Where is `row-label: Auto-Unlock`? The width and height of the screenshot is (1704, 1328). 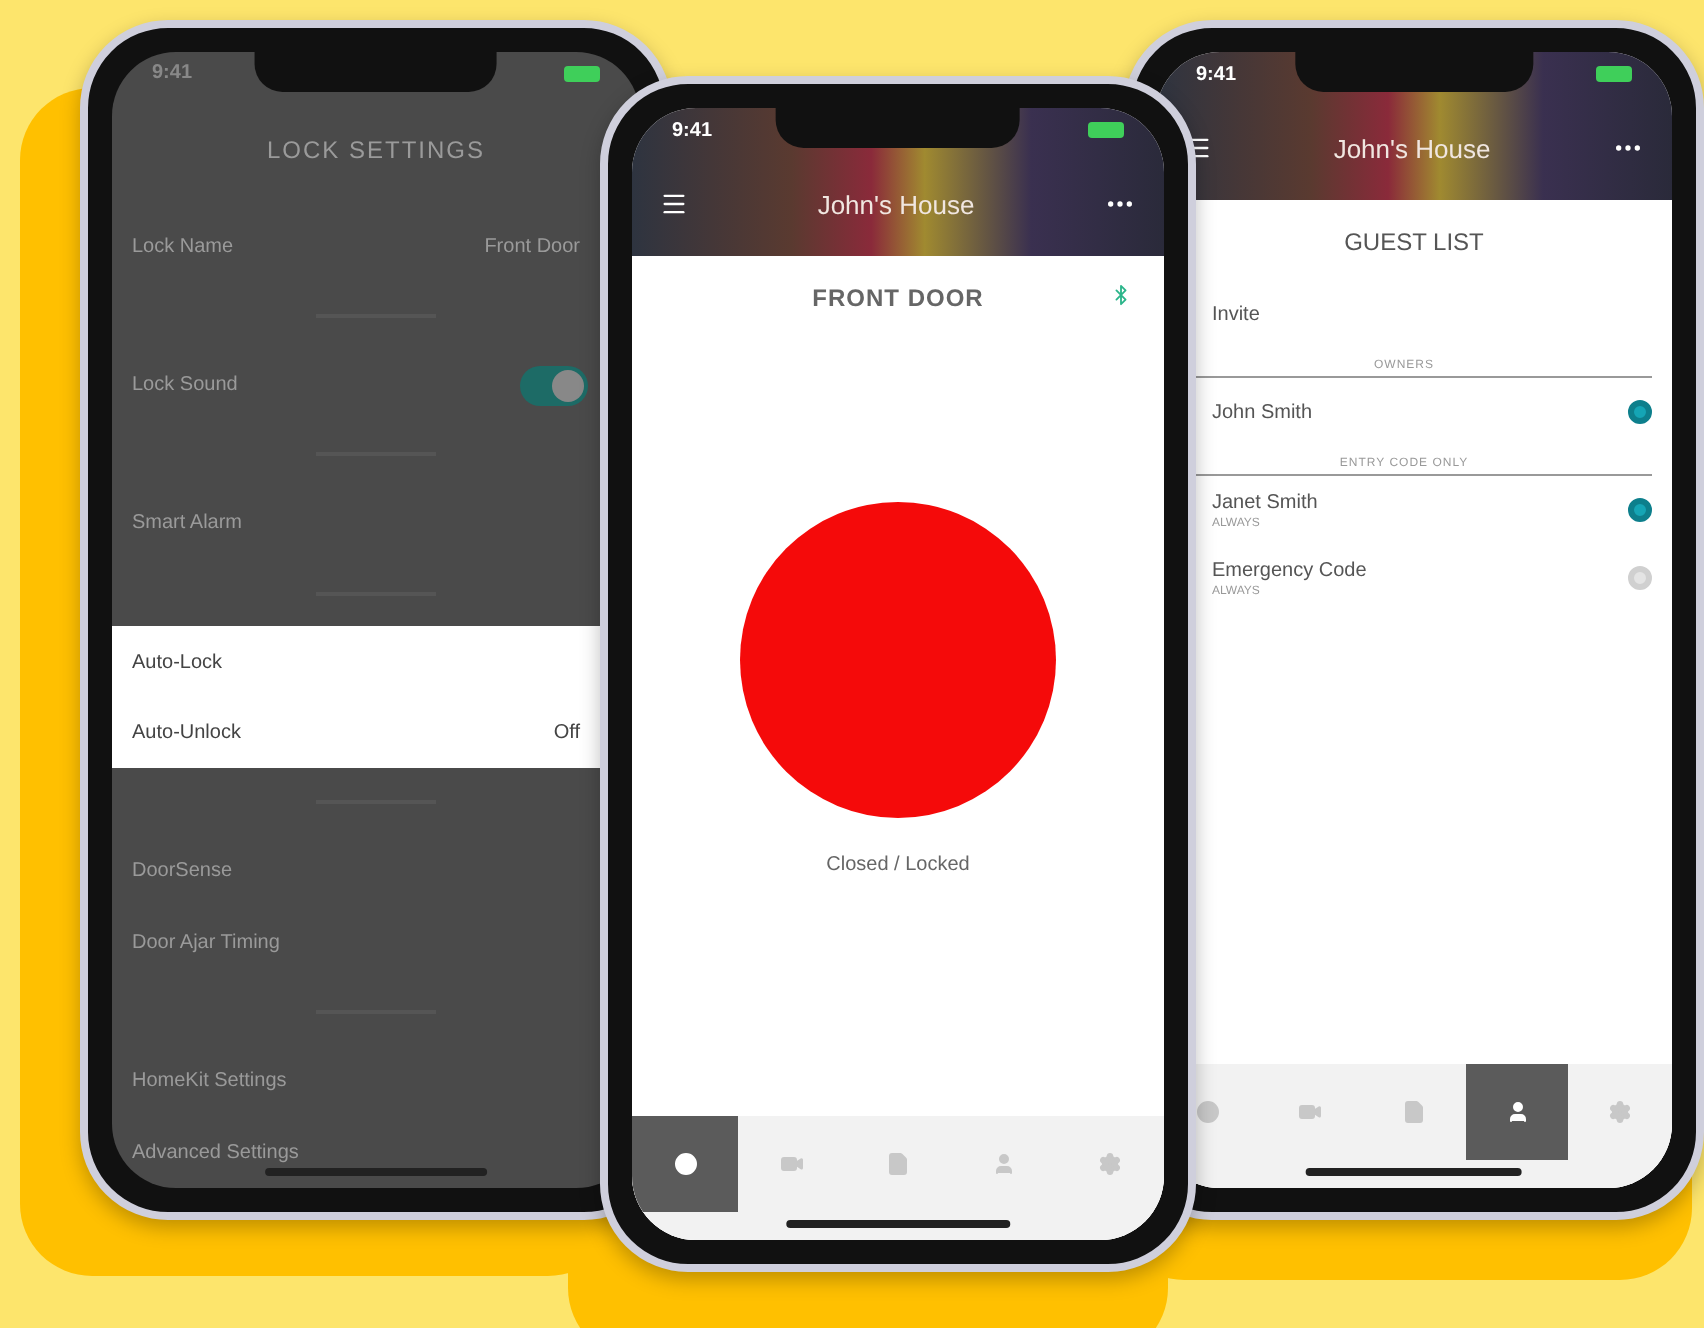 row-label: Auto-Unlock is located at coordinates (186, 733).